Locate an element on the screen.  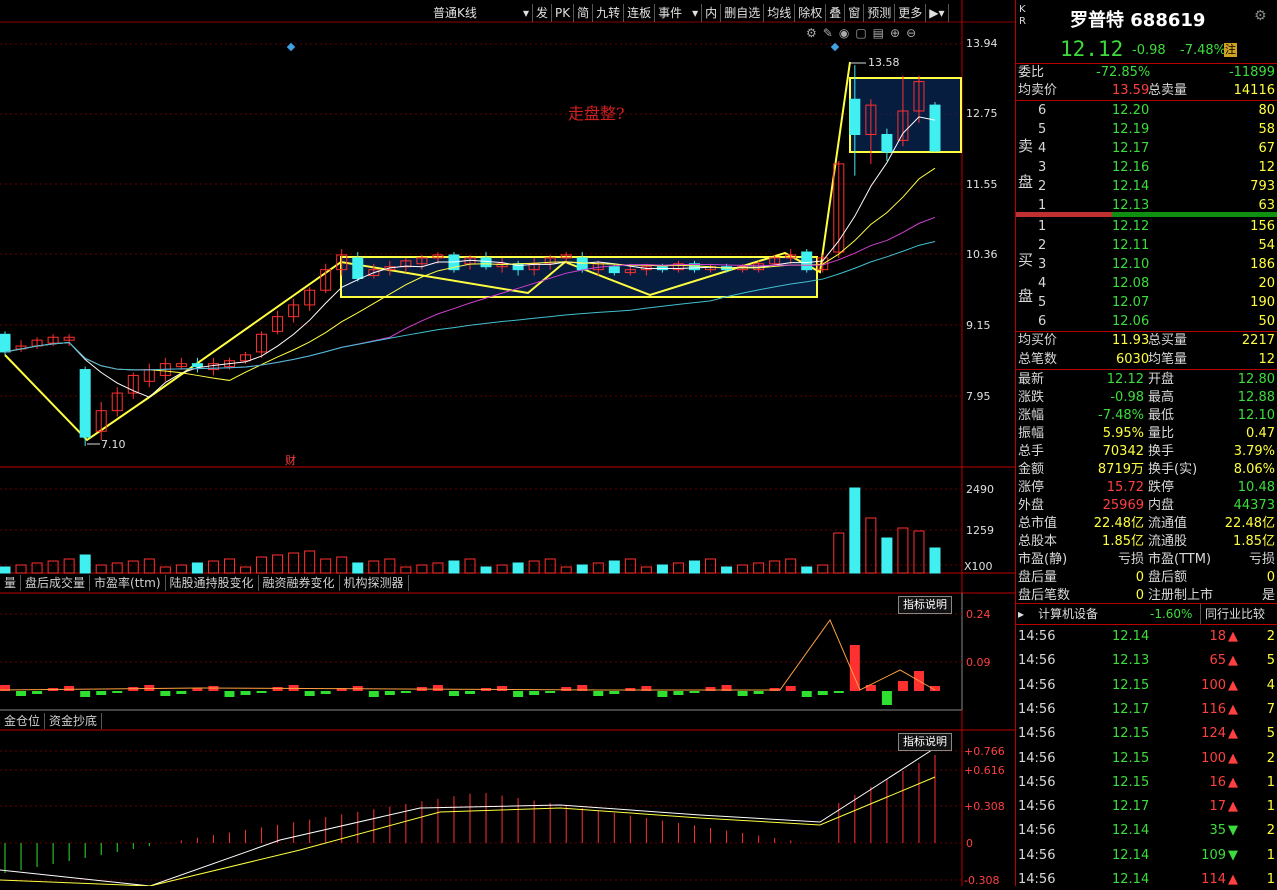
toolbar-remove-fav: 删自选 is located at coordinates (743, 13).